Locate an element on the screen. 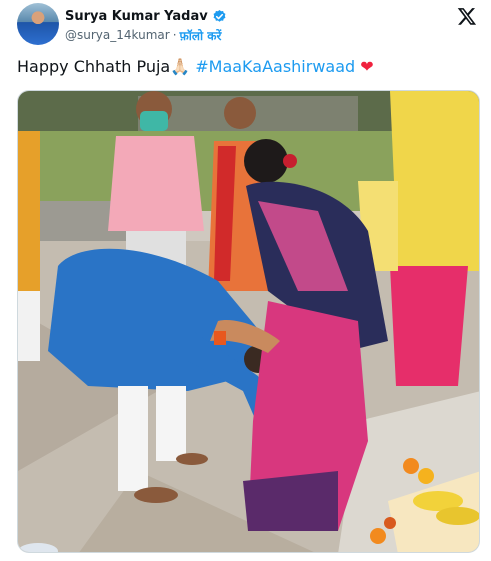 The image size is (491, 561). hashtag-link: #MaaKaAashirwaad is located at coordinates (275, 66).